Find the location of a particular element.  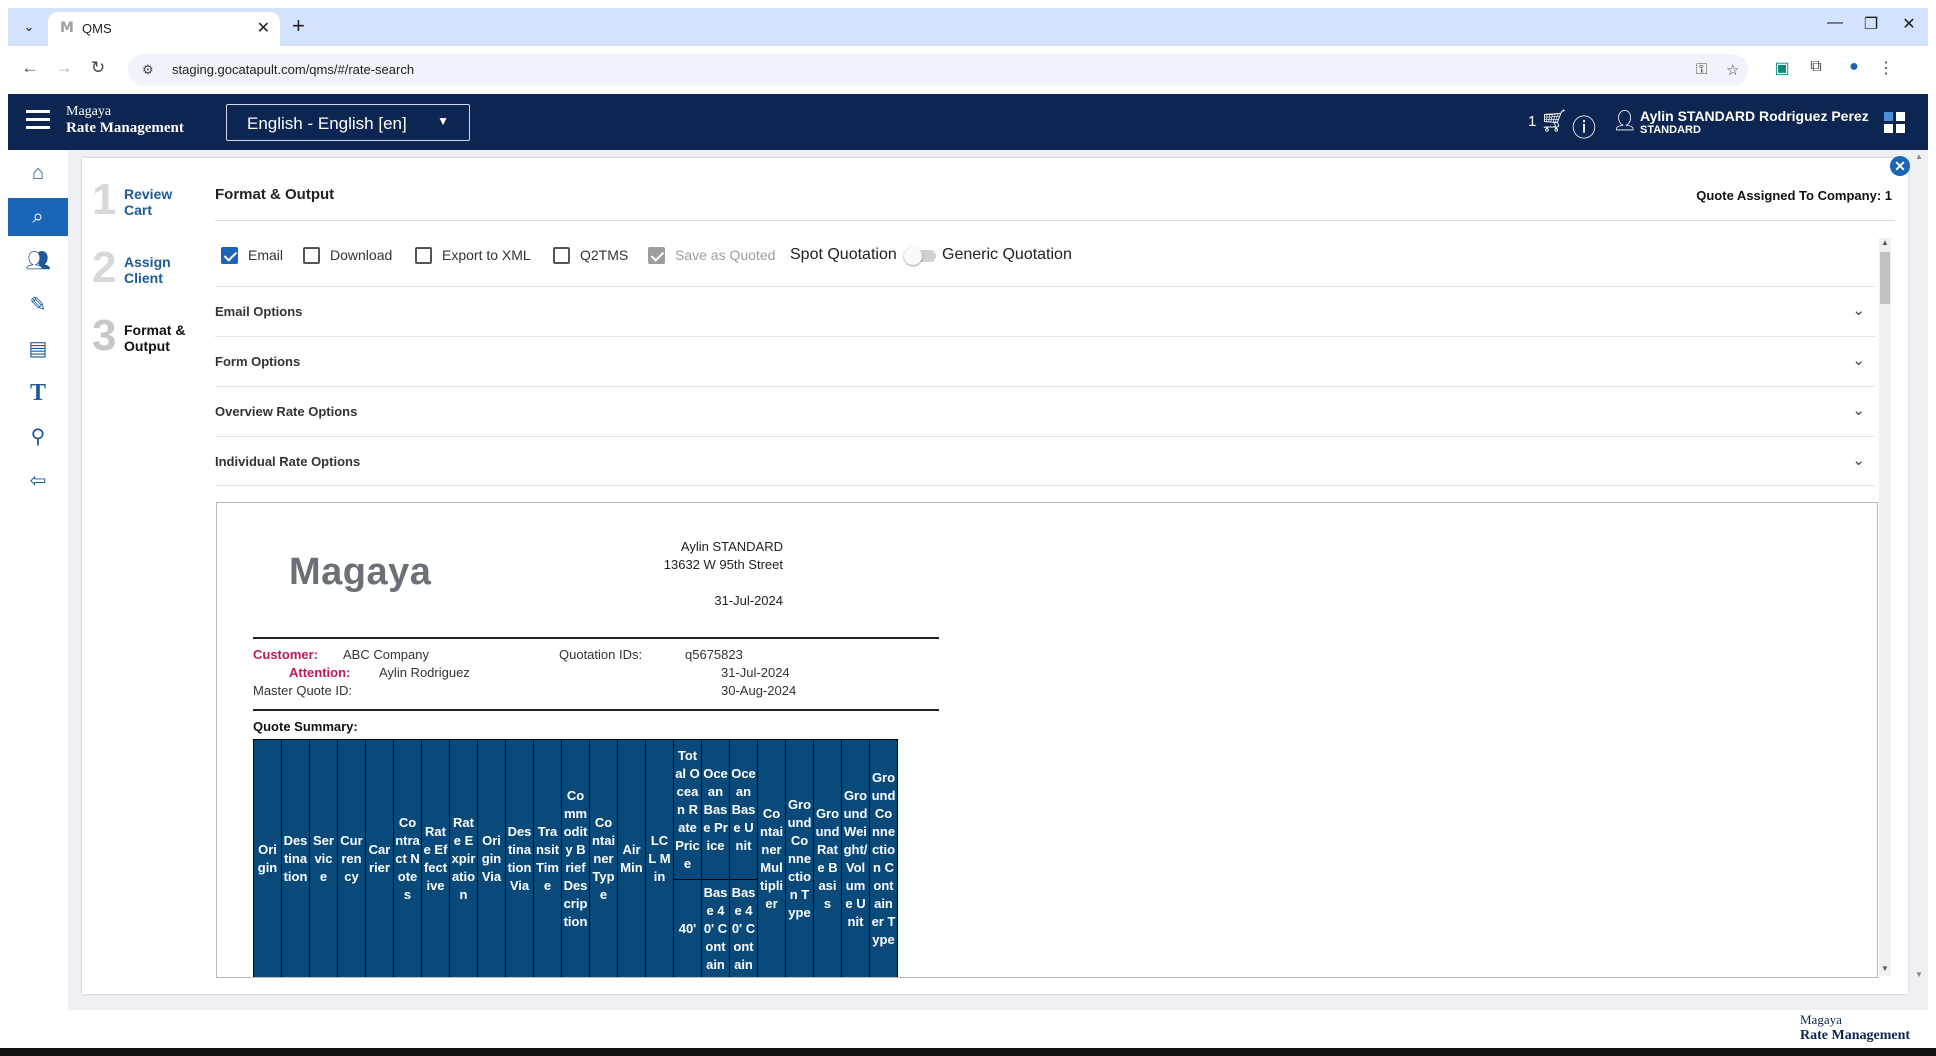

download-label: Download is located at coordinates (361, 255).